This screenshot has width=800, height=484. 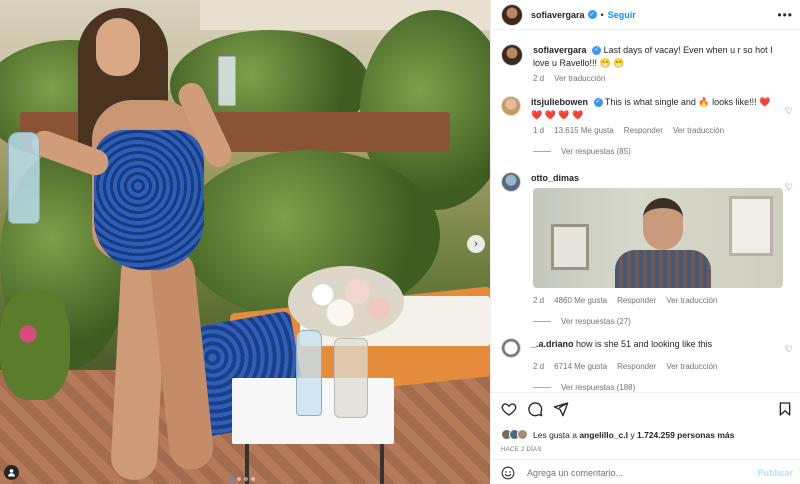 I want to click on likes-others: 1.724.259 personas más, so click(x=685, y=435).